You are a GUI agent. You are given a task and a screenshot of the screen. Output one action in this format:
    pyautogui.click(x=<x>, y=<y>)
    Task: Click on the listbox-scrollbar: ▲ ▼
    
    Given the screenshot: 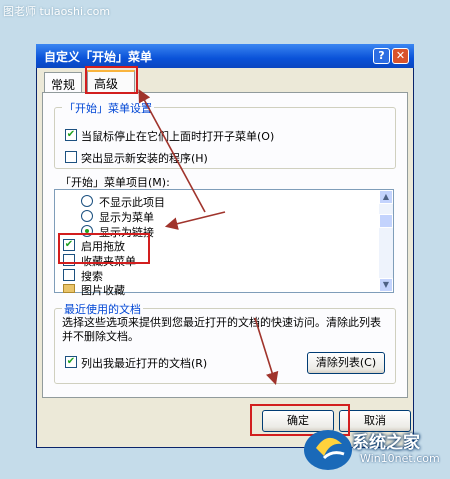 What is the action you would take?
    pyautogui.click(x=386, y=241)
    